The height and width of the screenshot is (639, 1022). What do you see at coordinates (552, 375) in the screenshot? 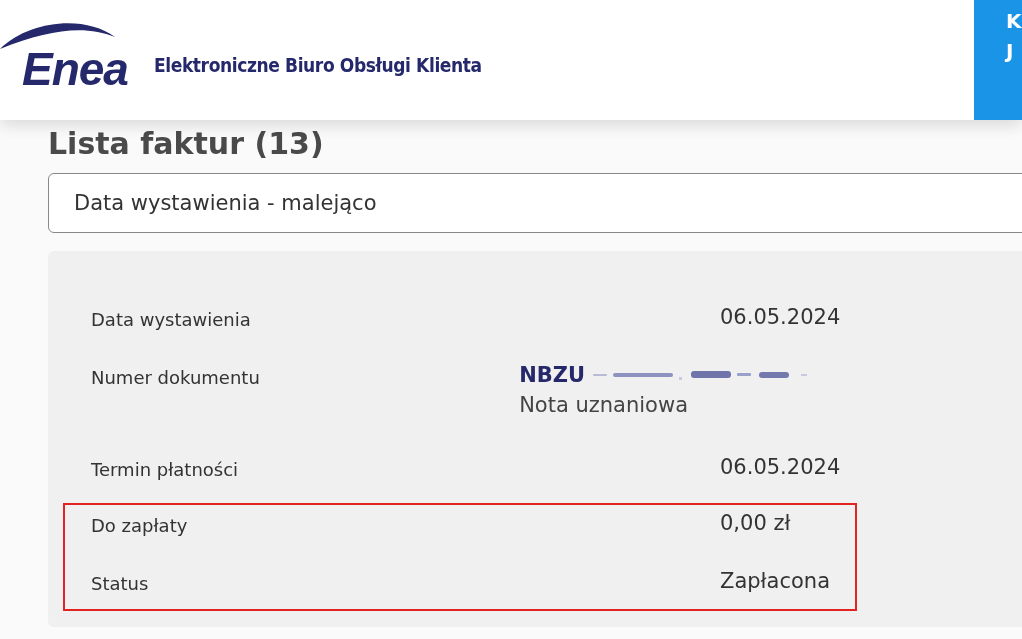
I see `document-number: NBZU` at bounding box center [552, 375].